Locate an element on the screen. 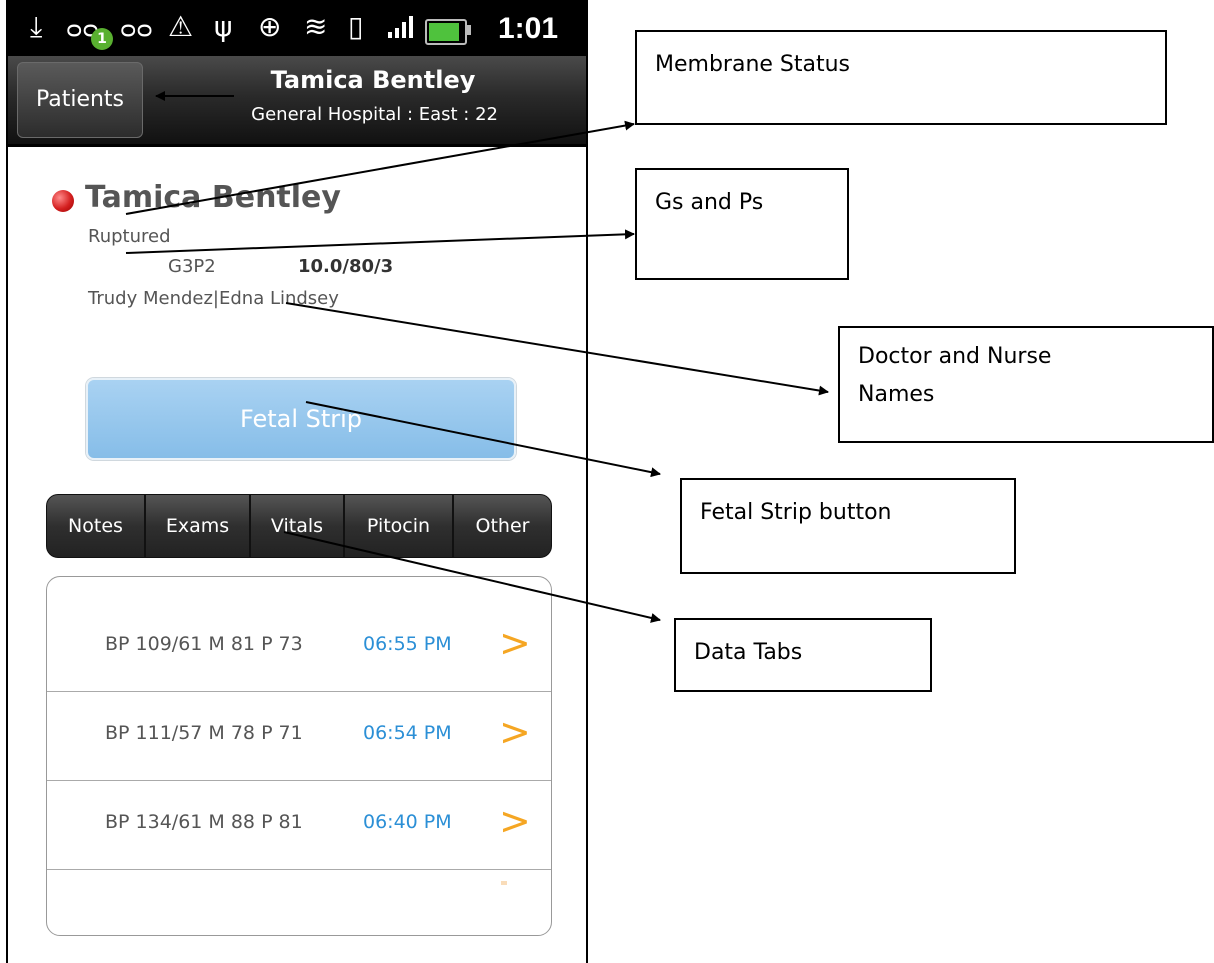  arrow-data-tabs is located at coordinates (472, 577).